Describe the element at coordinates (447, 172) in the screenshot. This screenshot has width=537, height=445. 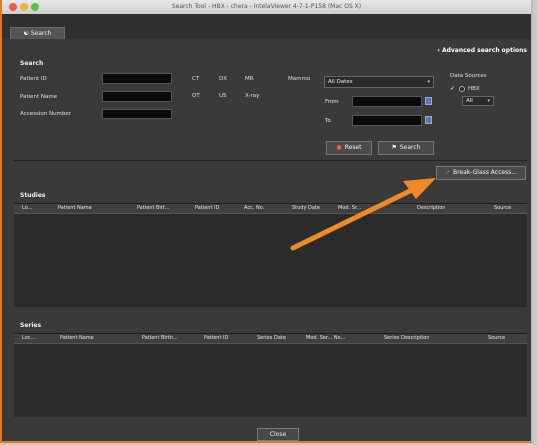
I see `key-icon: ➚` at that location.